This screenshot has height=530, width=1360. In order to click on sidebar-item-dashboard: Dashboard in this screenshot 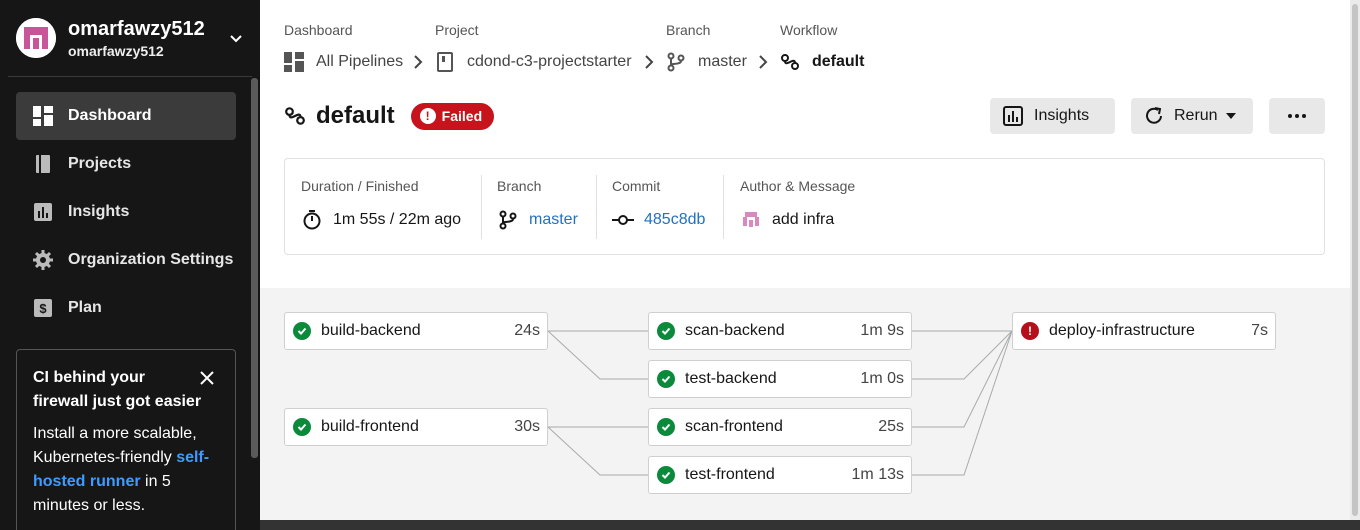, I will do `click(126, 116)`.